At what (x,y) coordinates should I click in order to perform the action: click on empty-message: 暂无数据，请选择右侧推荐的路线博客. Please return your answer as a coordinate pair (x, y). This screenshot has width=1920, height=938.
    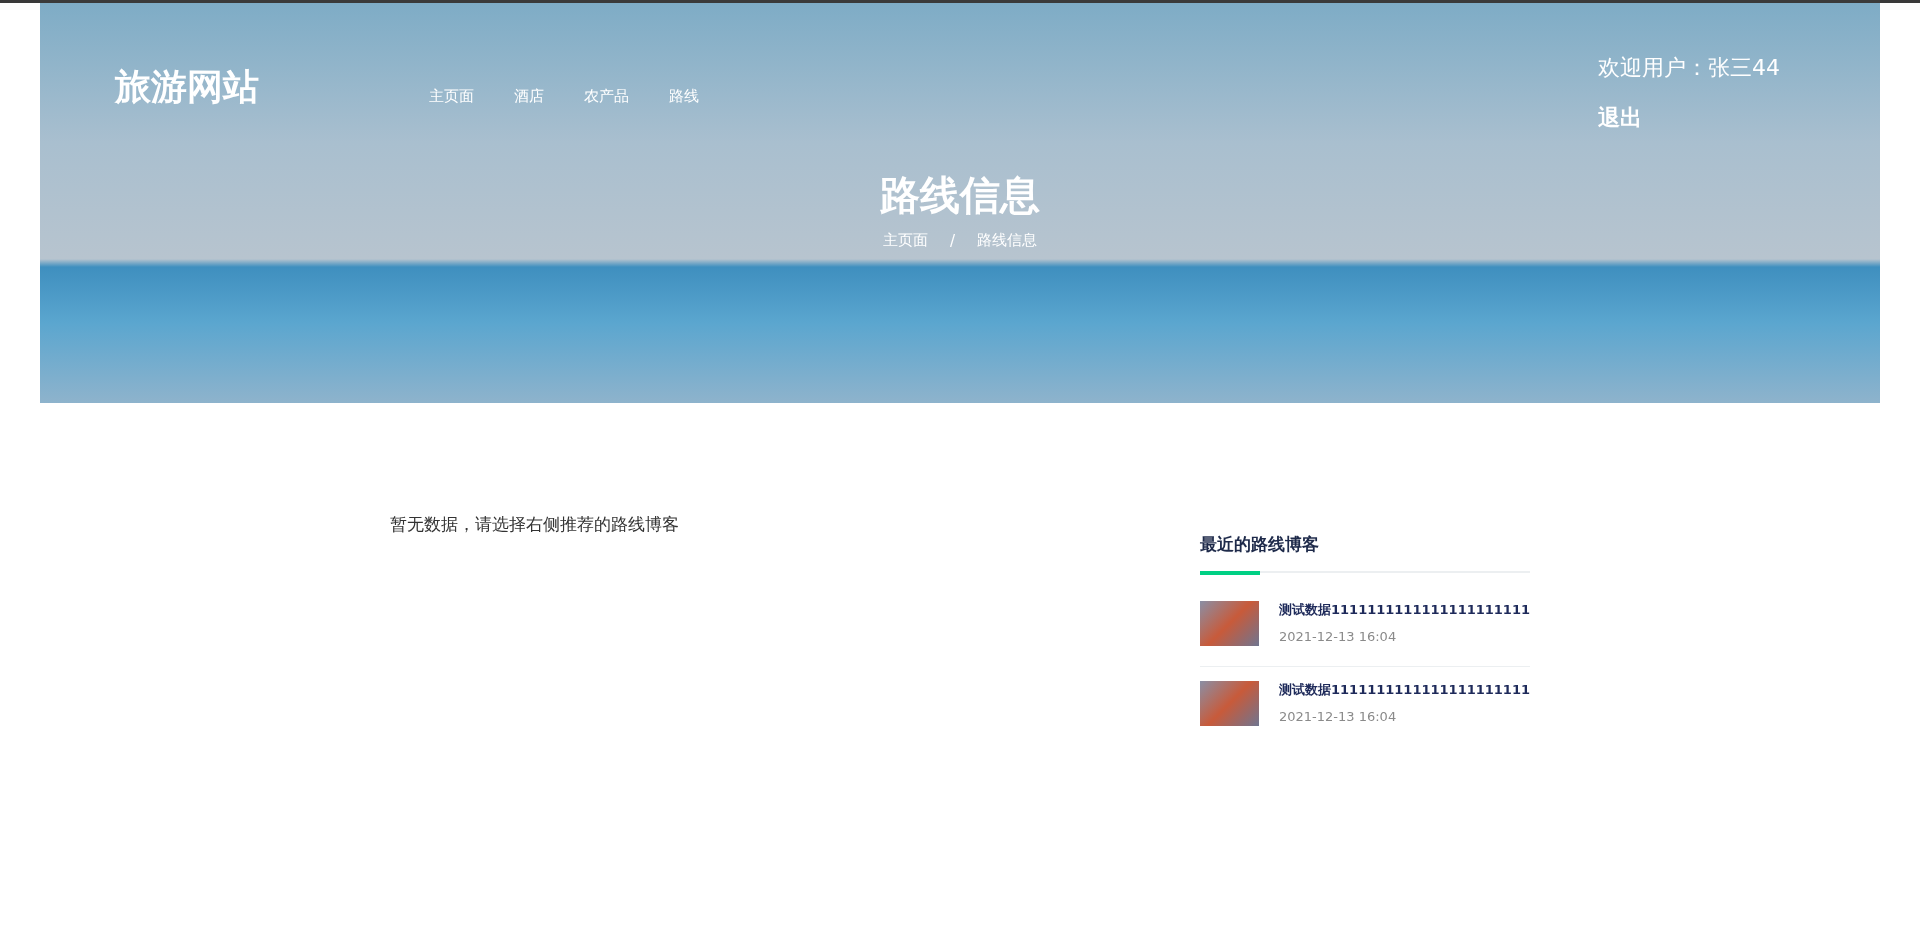
    Looking at the image, I should click on (535, 524).